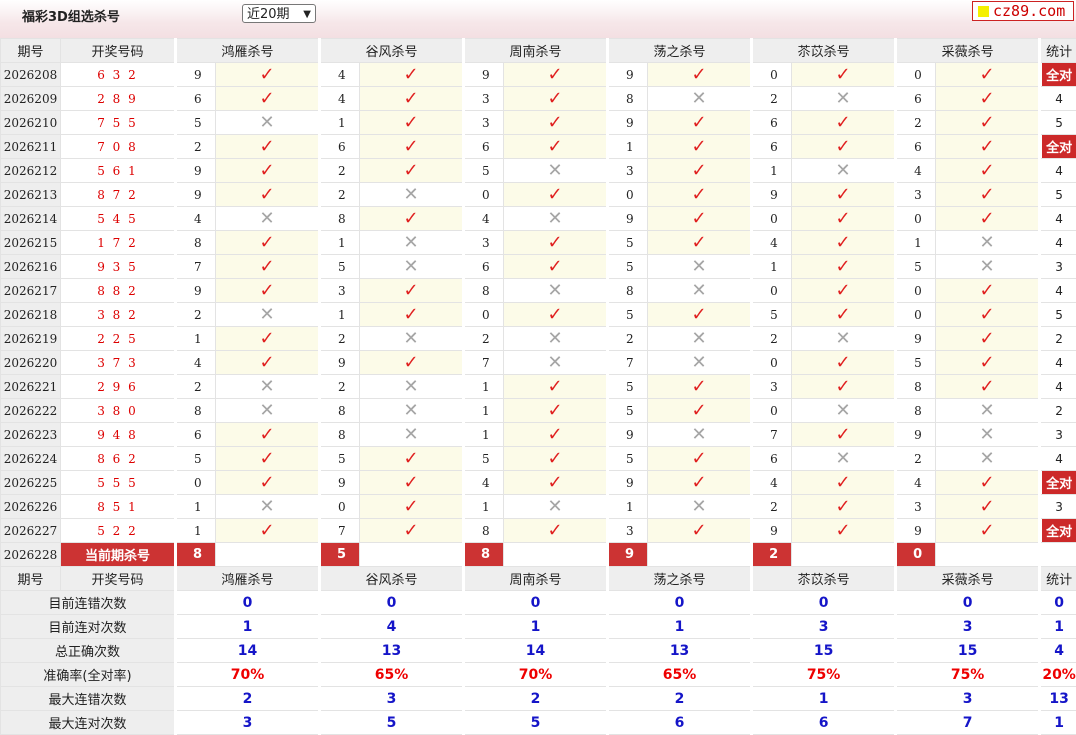 The height and width of the screenshot is (735, 1076). What do you see at coordinates (118, 507) in the screenshot?
I see `draw-number-cell: 8 5 1` at bounding box center [118, 507].